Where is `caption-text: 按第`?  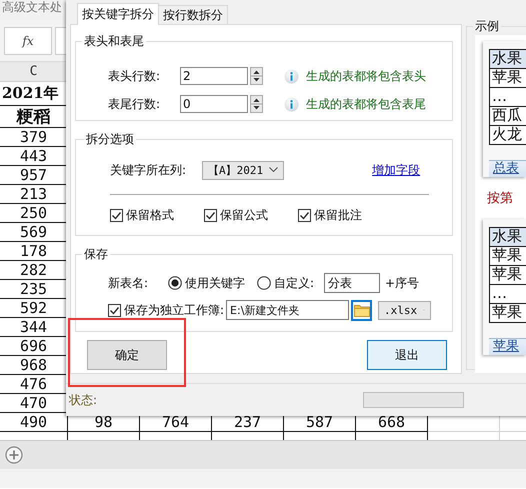 caption-text: 按第 is located at coordinates (500, 199).